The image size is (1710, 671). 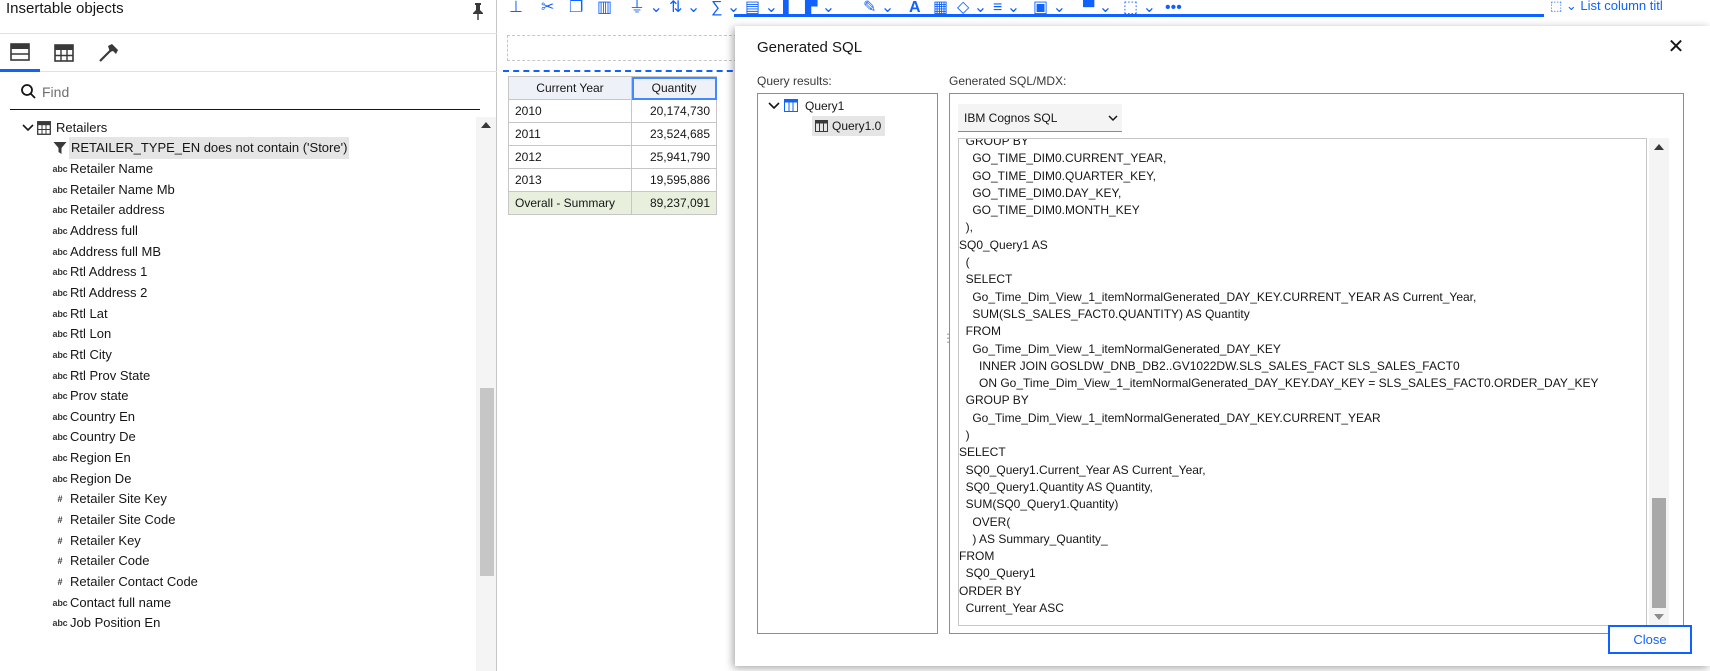 What do you see at coordinates (235, 210) in the screenshot?
I see `tree-item: abc Retailer address` at bounding box center [235, 210].